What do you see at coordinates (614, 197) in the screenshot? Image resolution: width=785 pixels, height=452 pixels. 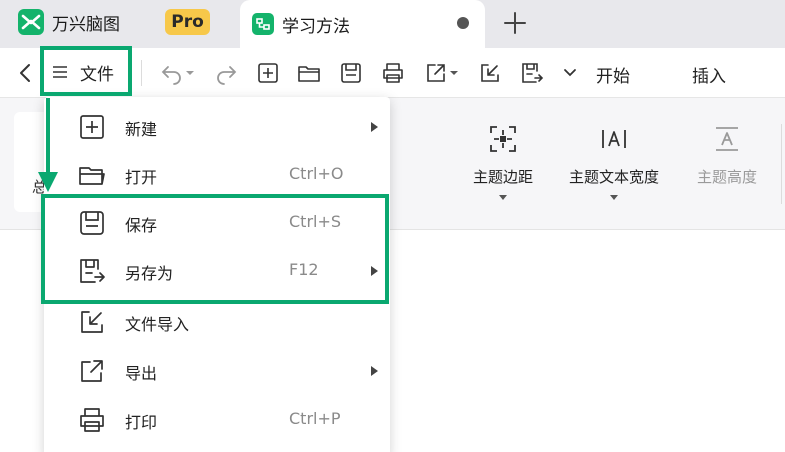 I see `topic-text-width-dropdown-icon` at bounding box center [614, 197].